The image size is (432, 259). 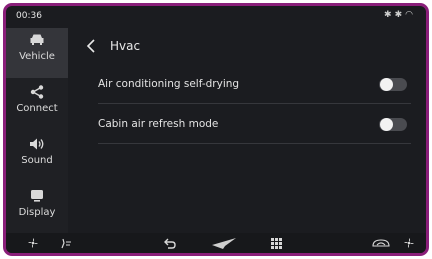 What do you see at coordinates (276, 243) in the screenshot?
I see `apps-grid-icon` at bounding box center [276, 243].